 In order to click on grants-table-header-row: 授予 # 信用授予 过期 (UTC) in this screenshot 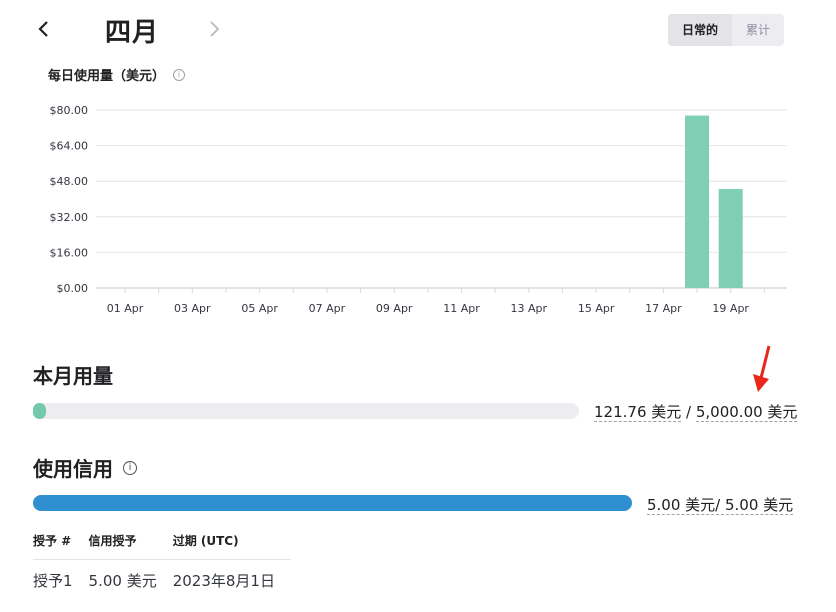, I will do `click(162, 546)`.